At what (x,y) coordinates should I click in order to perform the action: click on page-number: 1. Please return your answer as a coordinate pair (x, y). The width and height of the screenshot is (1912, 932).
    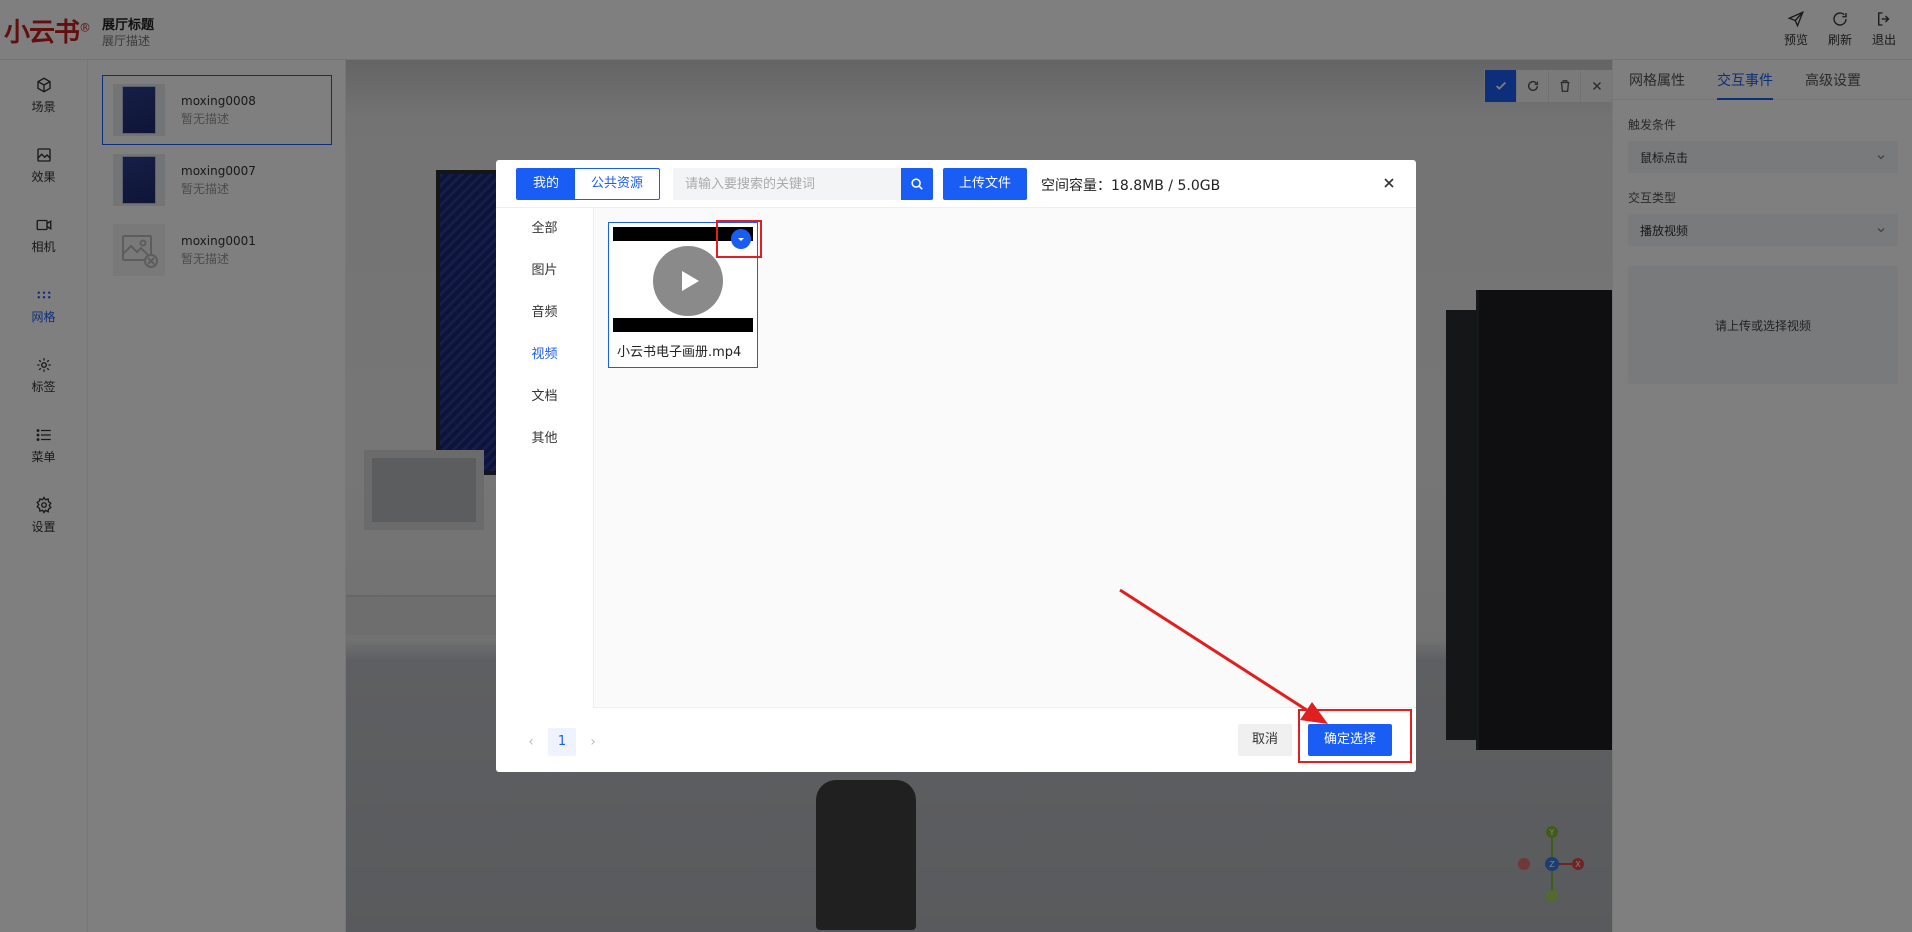
    Looking at the image, I should click on (562, 742).